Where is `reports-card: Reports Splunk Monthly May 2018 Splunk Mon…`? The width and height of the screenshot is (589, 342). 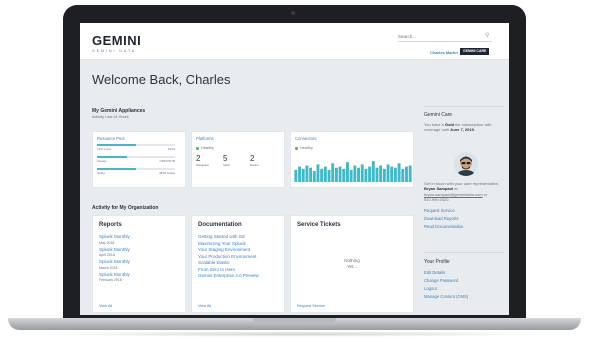 reports-card: Reports Splunk Monthly May 2018 Splunk Mon… is located at coordinates (139, 264).